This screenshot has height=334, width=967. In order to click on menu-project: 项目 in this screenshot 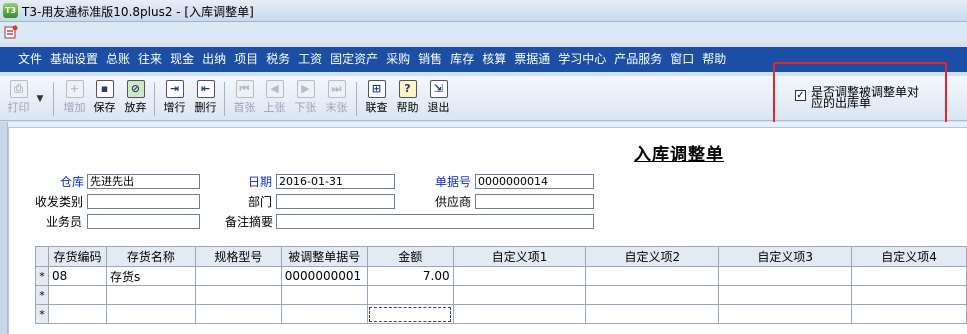, I will do `click(246, 59)`.